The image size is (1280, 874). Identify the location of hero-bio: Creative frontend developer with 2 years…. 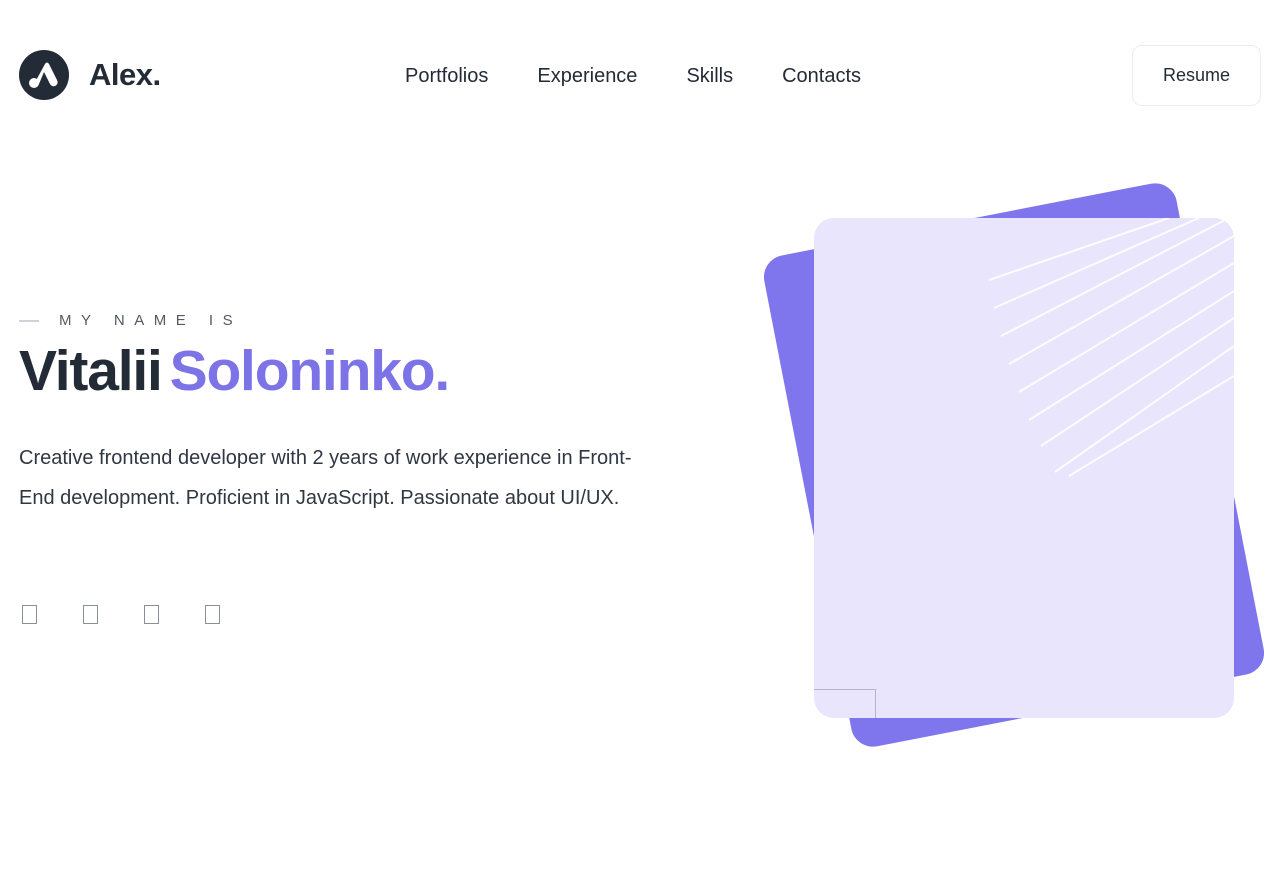
(325, 478).